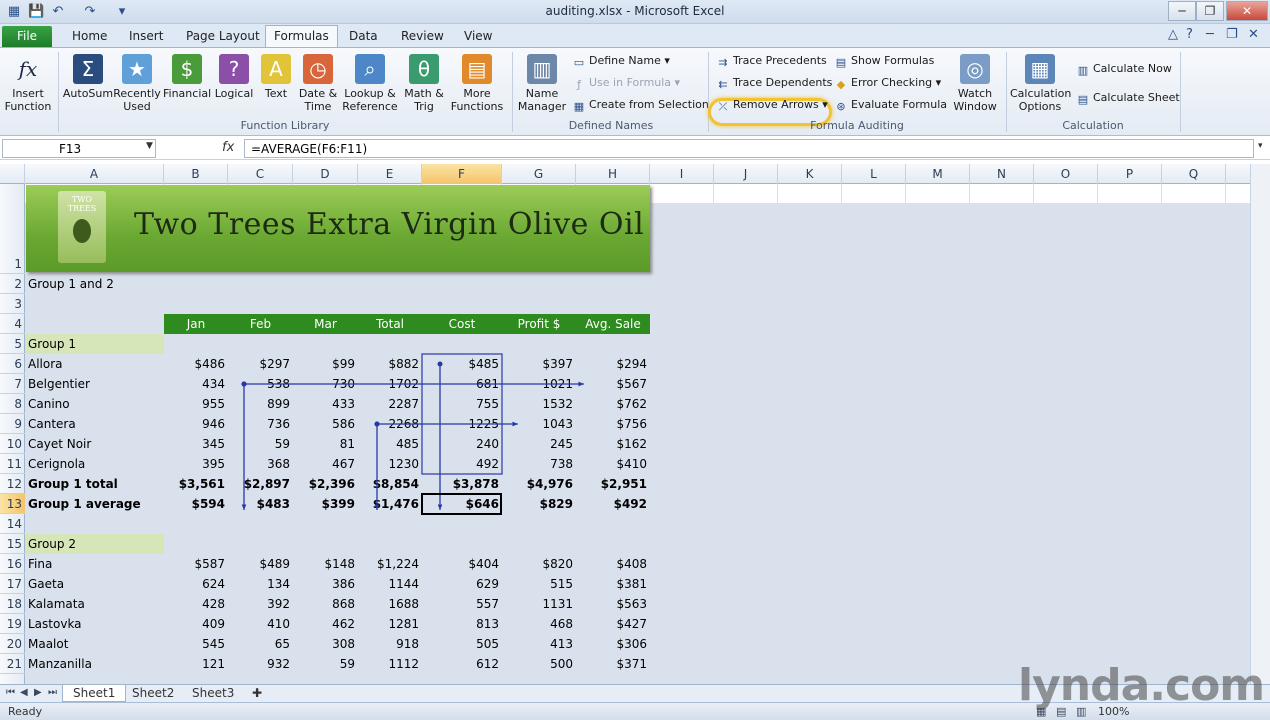 The image size is (1270, 720). I want to click on library-label-8: More Functions, so click(477, 100).